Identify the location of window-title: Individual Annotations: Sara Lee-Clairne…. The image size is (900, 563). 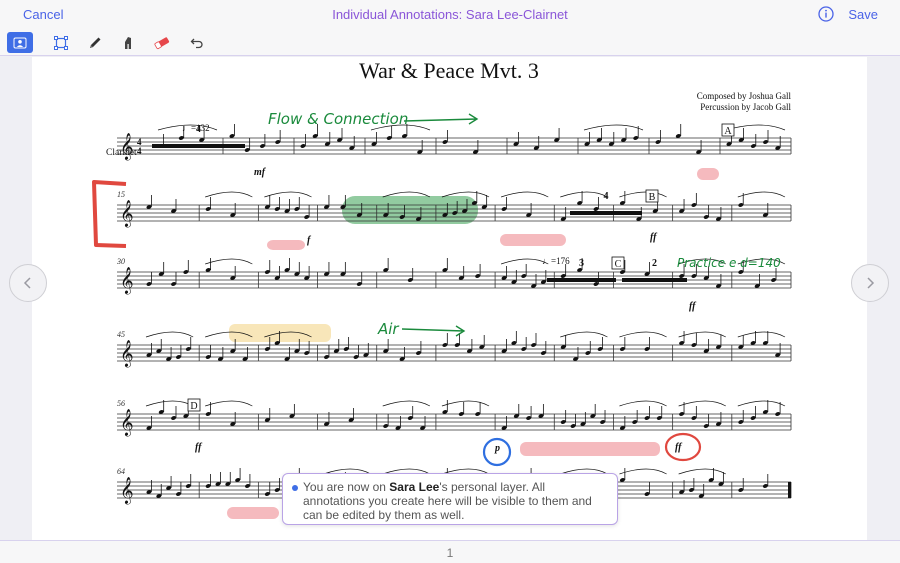
(450, 14).